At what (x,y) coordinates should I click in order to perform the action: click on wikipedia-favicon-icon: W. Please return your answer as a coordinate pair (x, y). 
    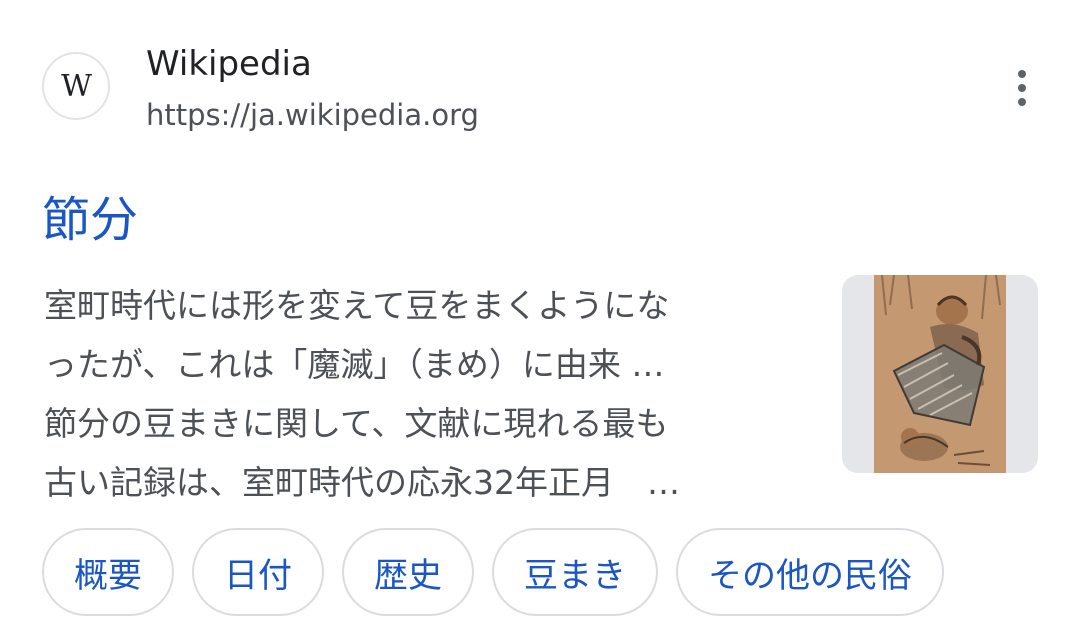
    Looking at the image, I should click on (76, 86).